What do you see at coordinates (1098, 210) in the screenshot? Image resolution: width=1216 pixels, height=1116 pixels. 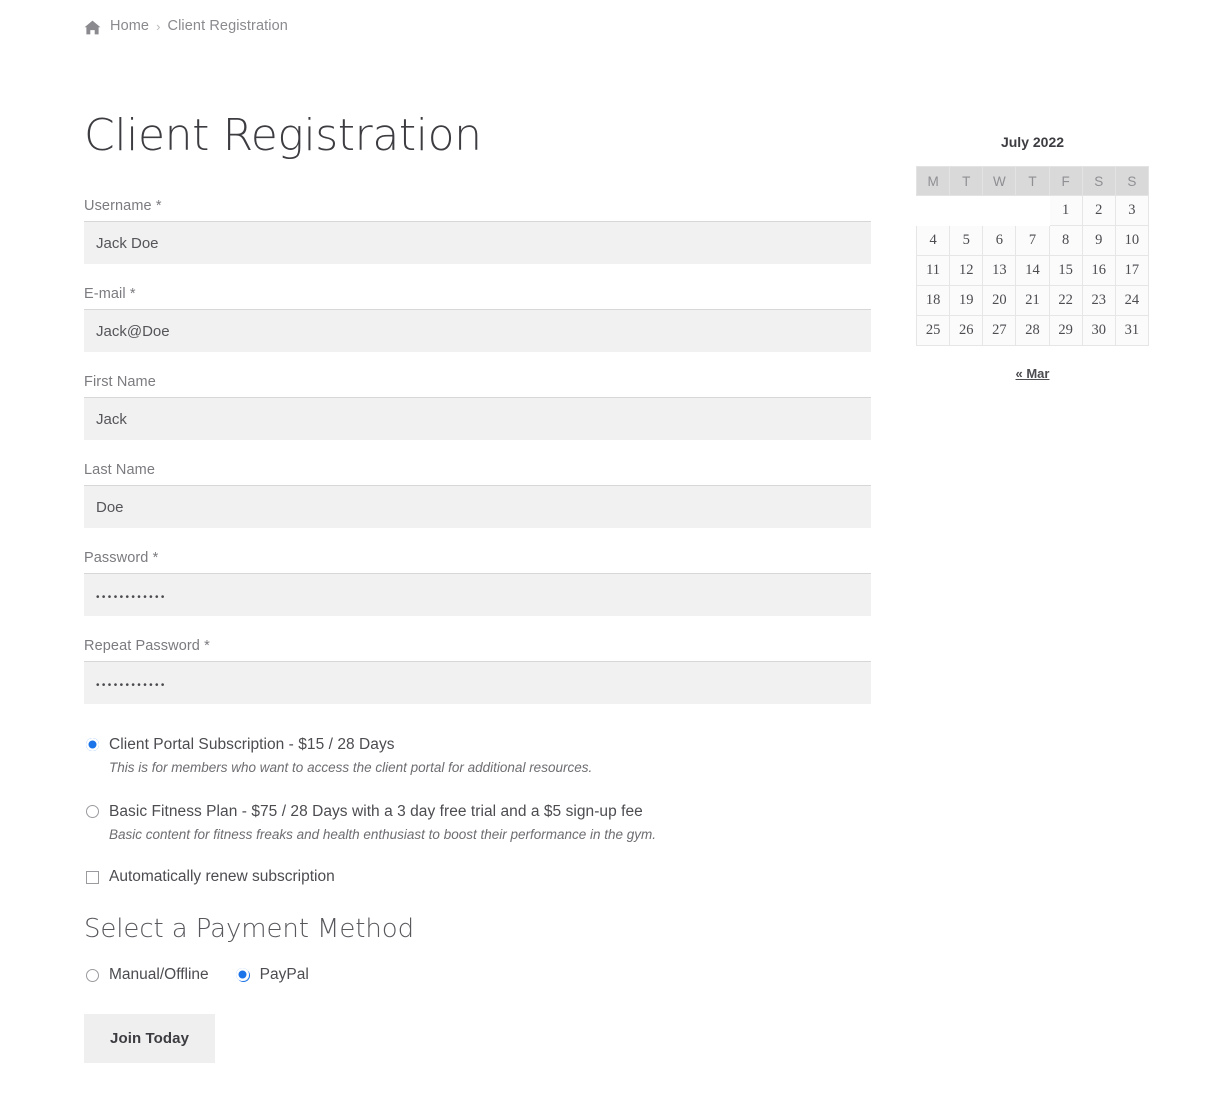 I see `calendar-day-cell: 2` at bounding box center [1098, 210].